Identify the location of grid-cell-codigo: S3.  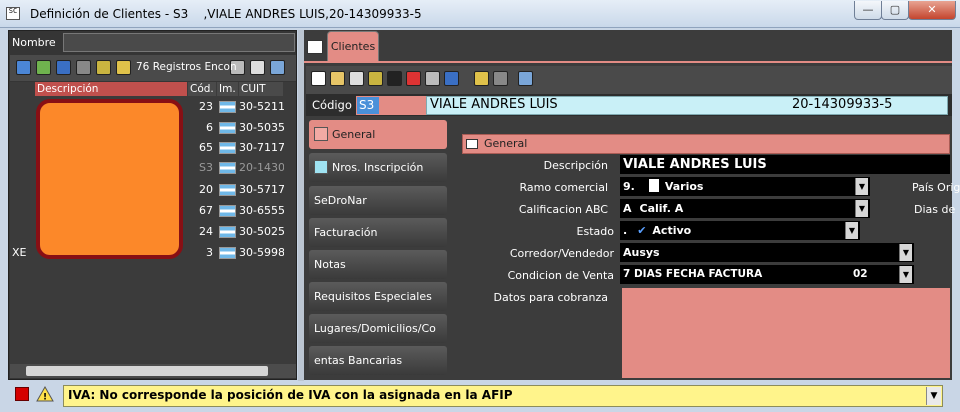
(201, 167).